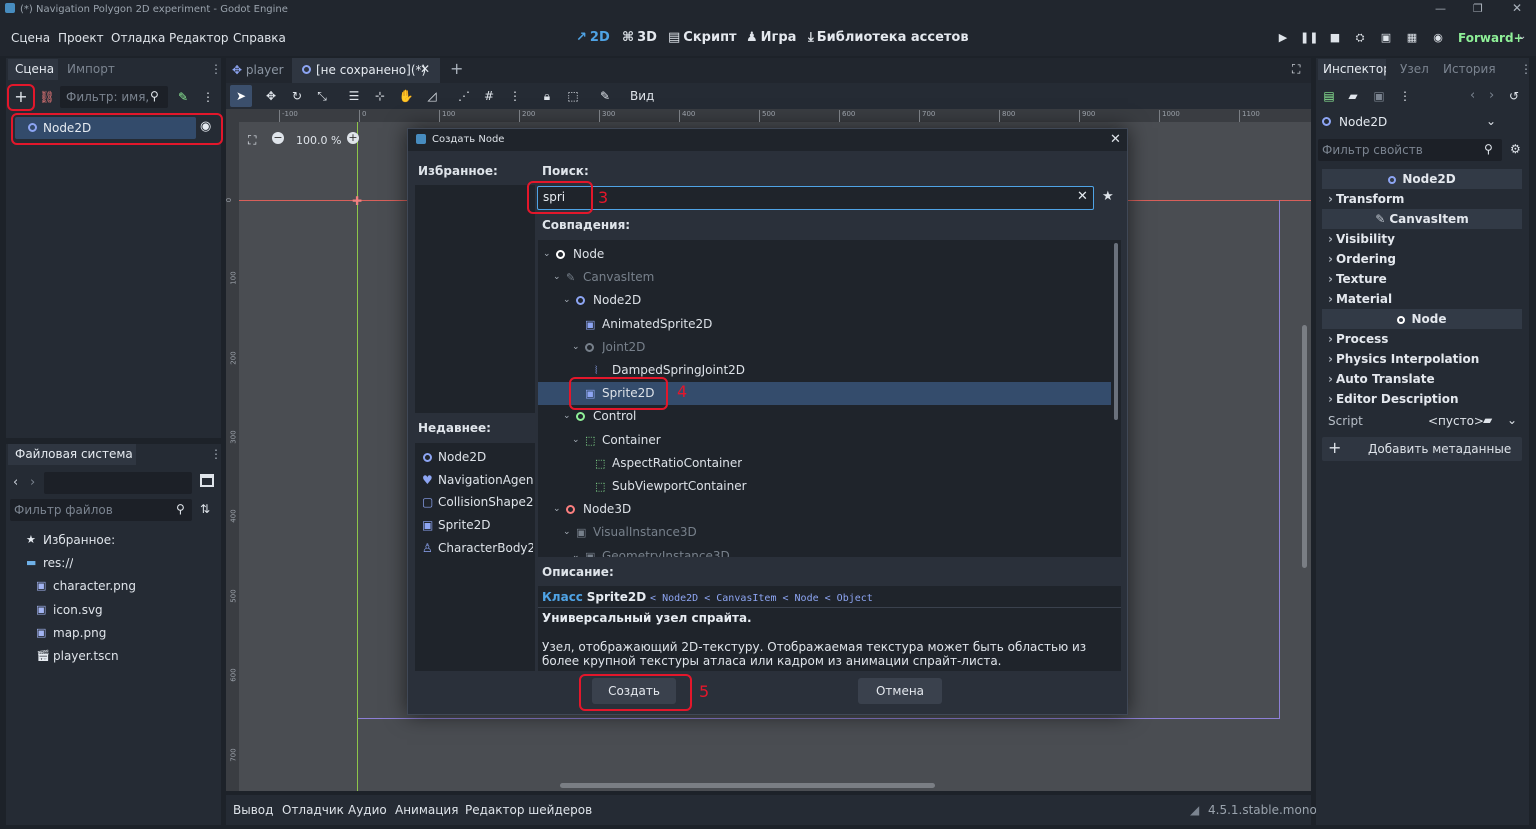  Describe the element at coordinates (205, 509) in the screenshot. I see `sort-icon: ⇅` at that location.